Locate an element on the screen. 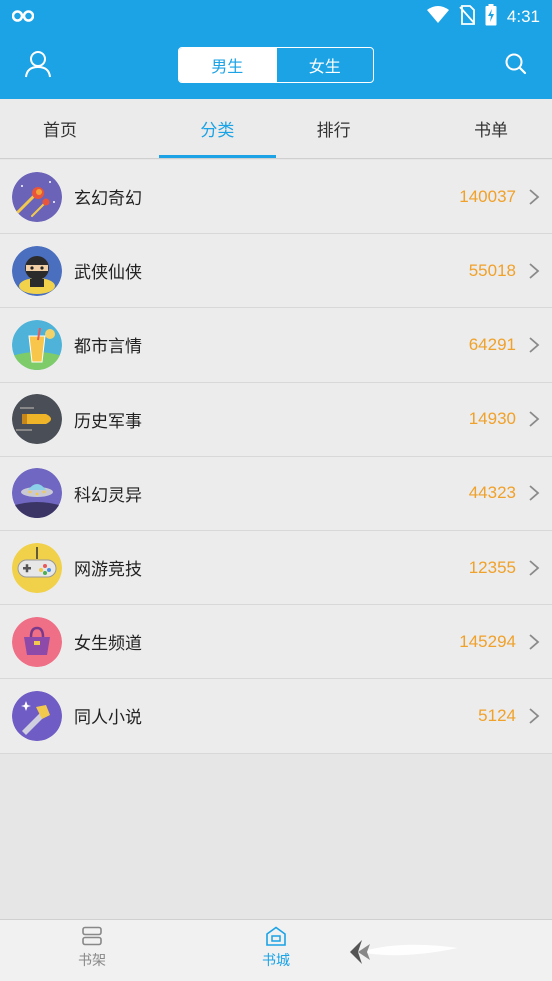  no-sim-icon is located at coordinates (467, 17).